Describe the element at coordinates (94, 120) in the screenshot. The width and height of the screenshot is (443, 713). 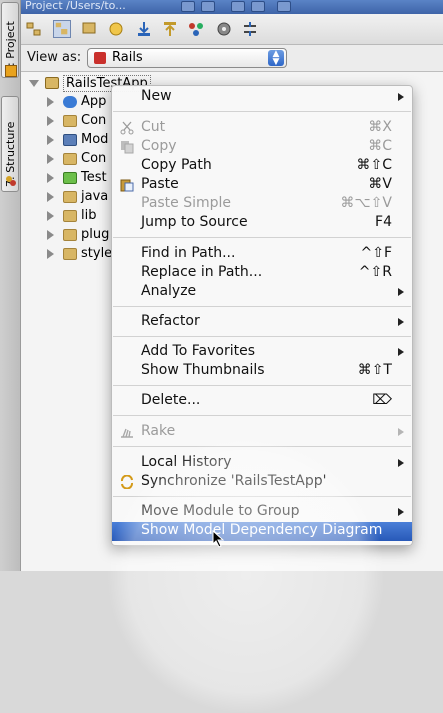
I see `tree-item-label: Con` at that location.